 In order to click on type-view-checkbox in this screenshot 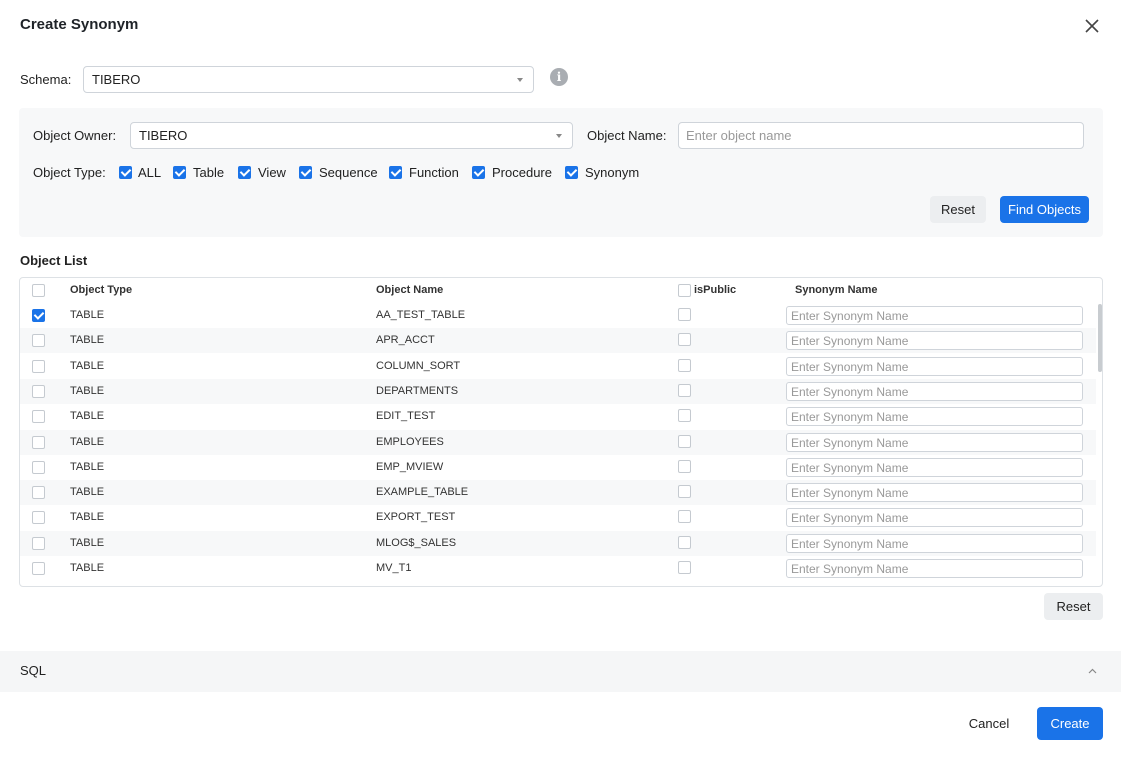, I will do `click(244, 172)`.